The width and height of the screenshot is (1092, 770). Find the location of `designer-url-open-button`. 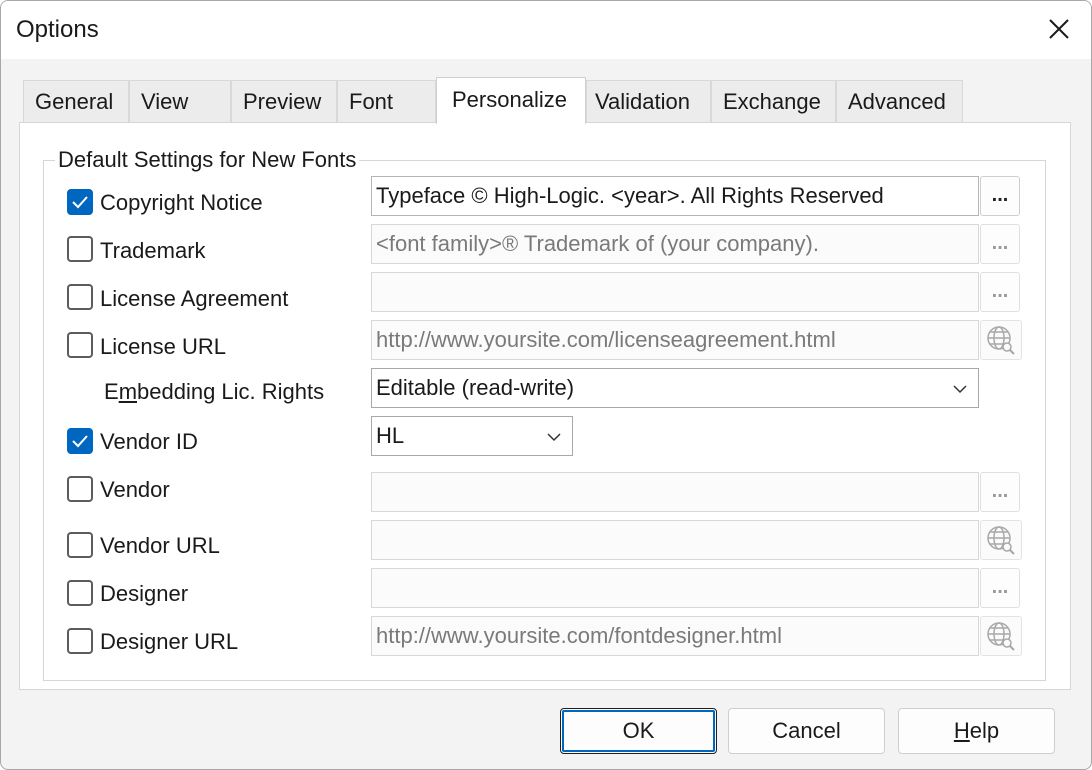

designer-url-open-button is located at coordinates (1001, 636).